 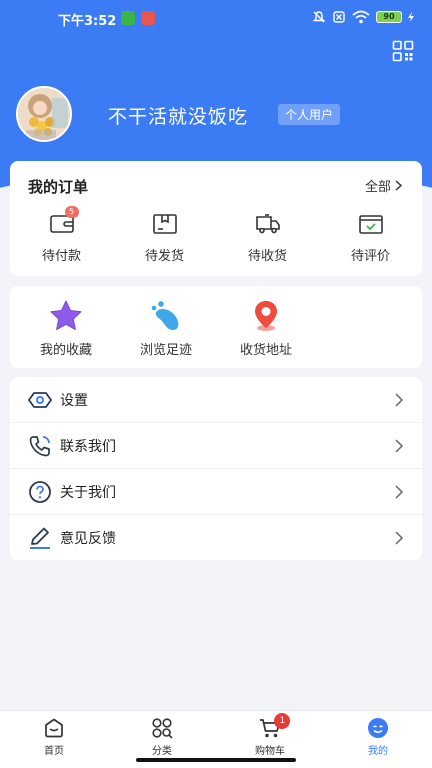 I want to click on wifi-icon, so click(x=361, y=17).